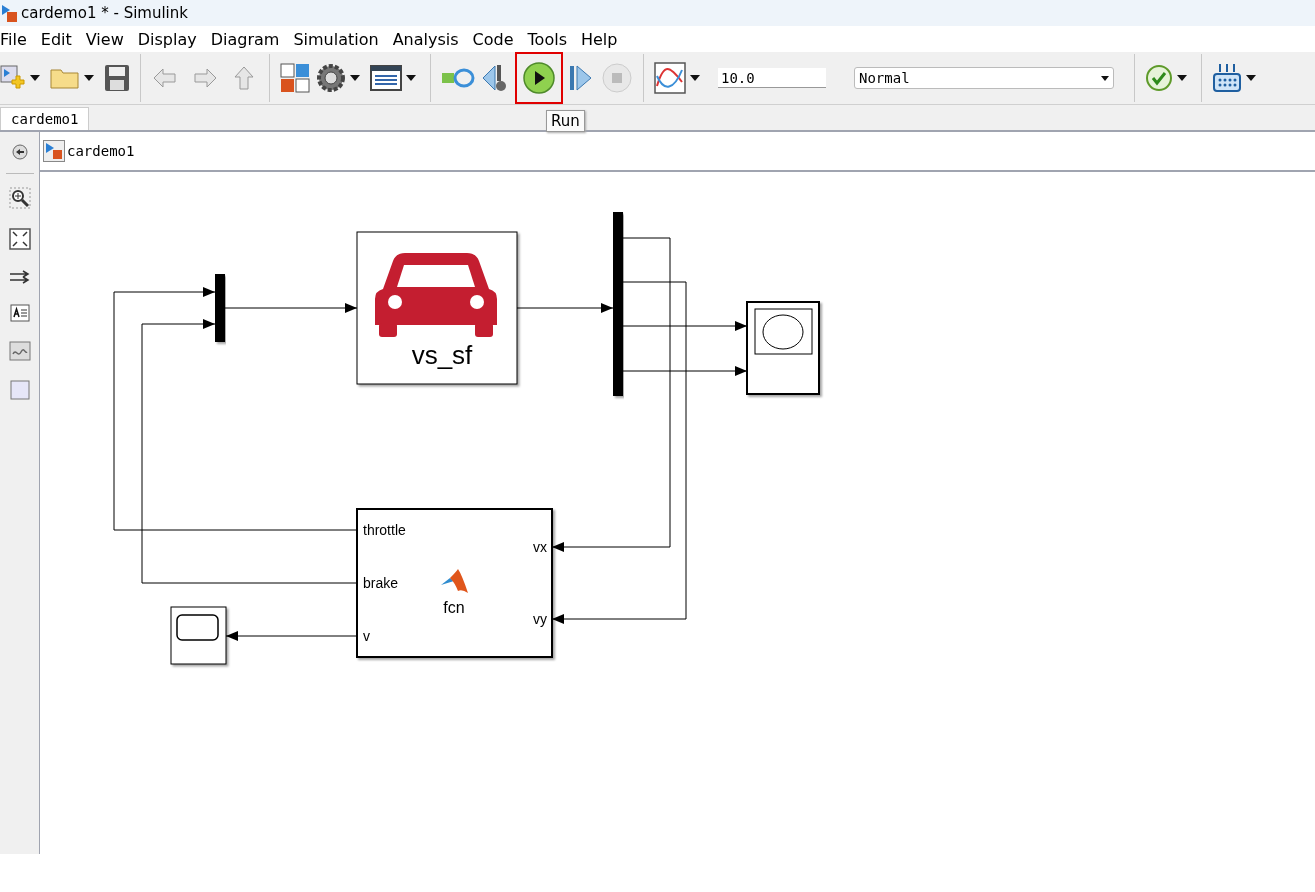 The image size is (1315, 892). What do you see at coordinates (565, 121) in the screenshot?
I see `tooltip: Run` at bounding box center [565, 121].